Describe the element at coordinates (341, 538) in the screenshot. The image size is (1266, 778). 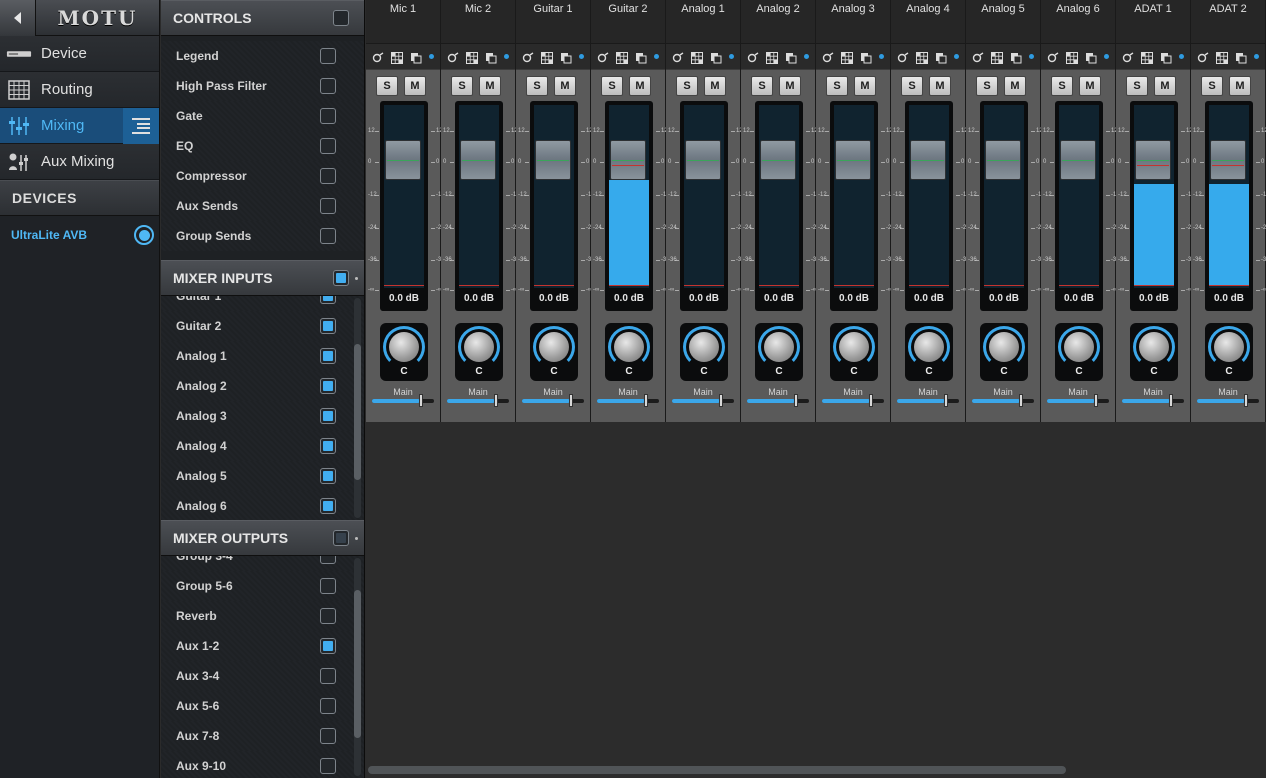
I see `mixer-outputs-all-checkbox` at that location.